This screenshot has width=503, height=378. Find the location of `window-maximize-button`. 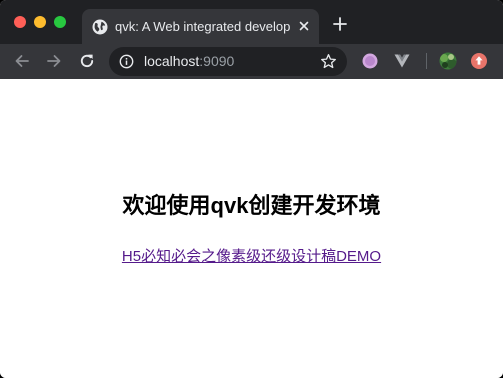

window-maximize-button is located at coordinates (60, 22).